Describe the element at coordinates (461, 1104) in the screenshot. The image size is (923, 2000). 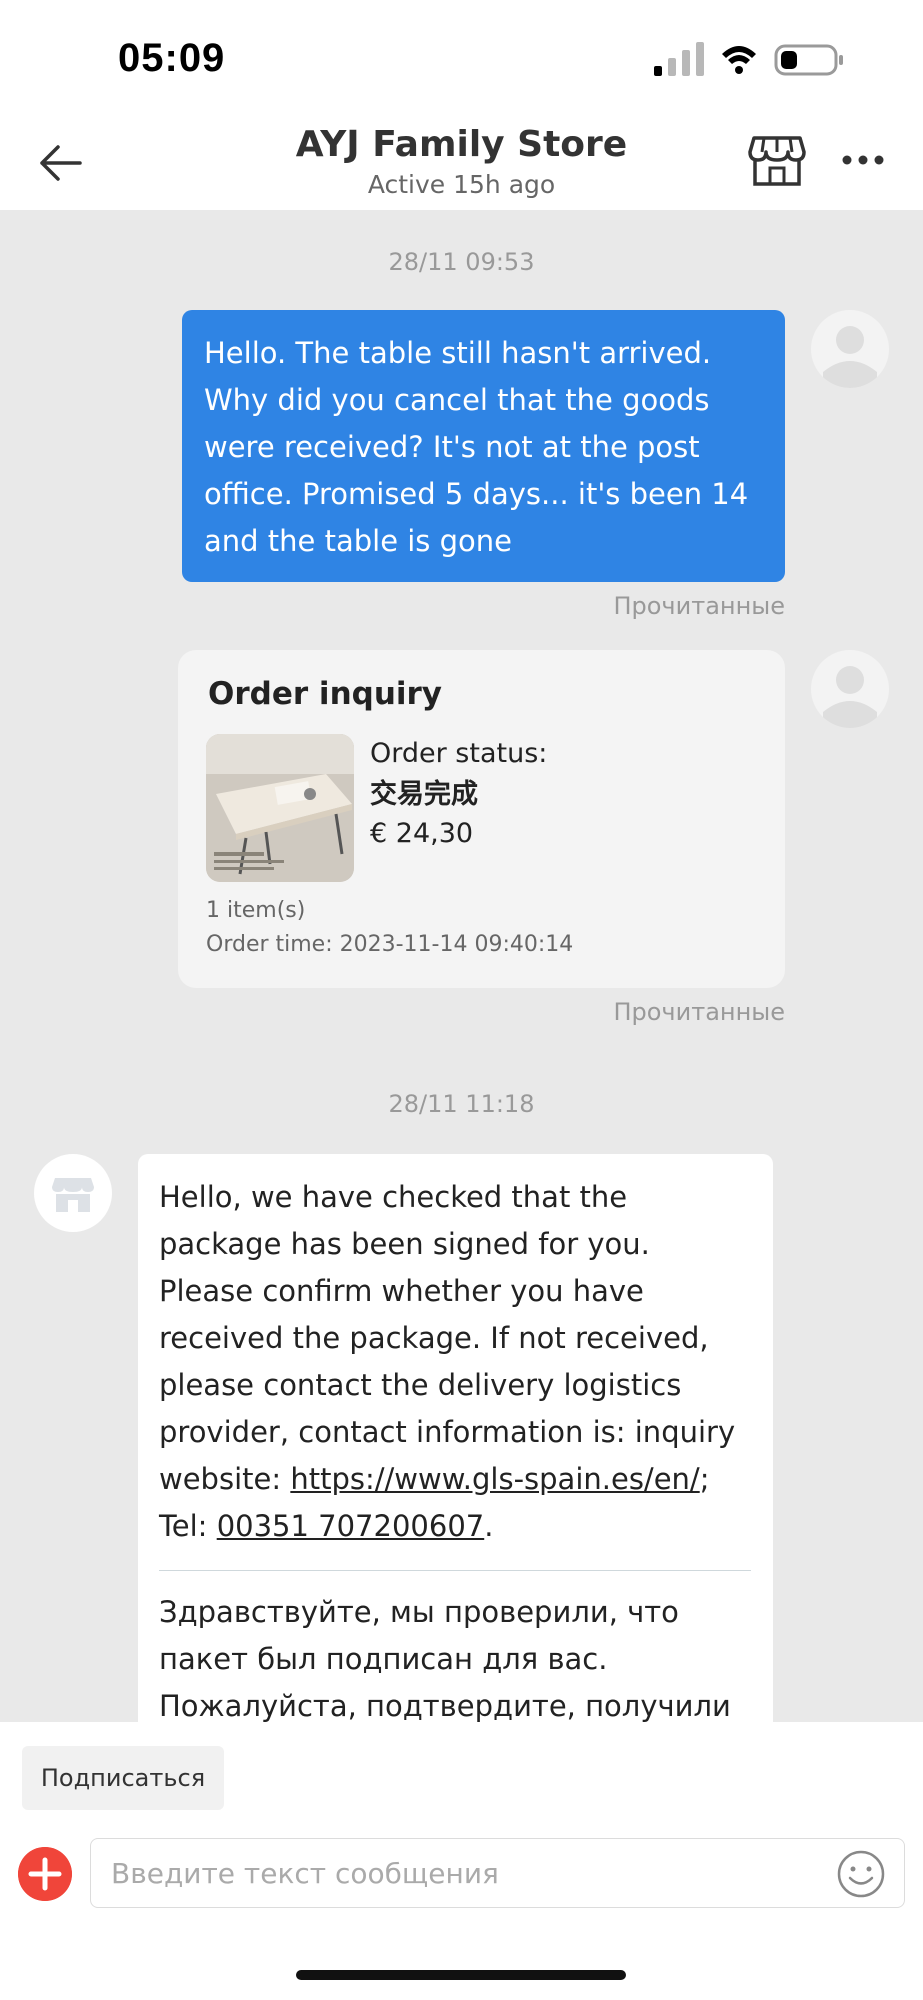
I see `timestamp: 28/11 11:18` at that location.